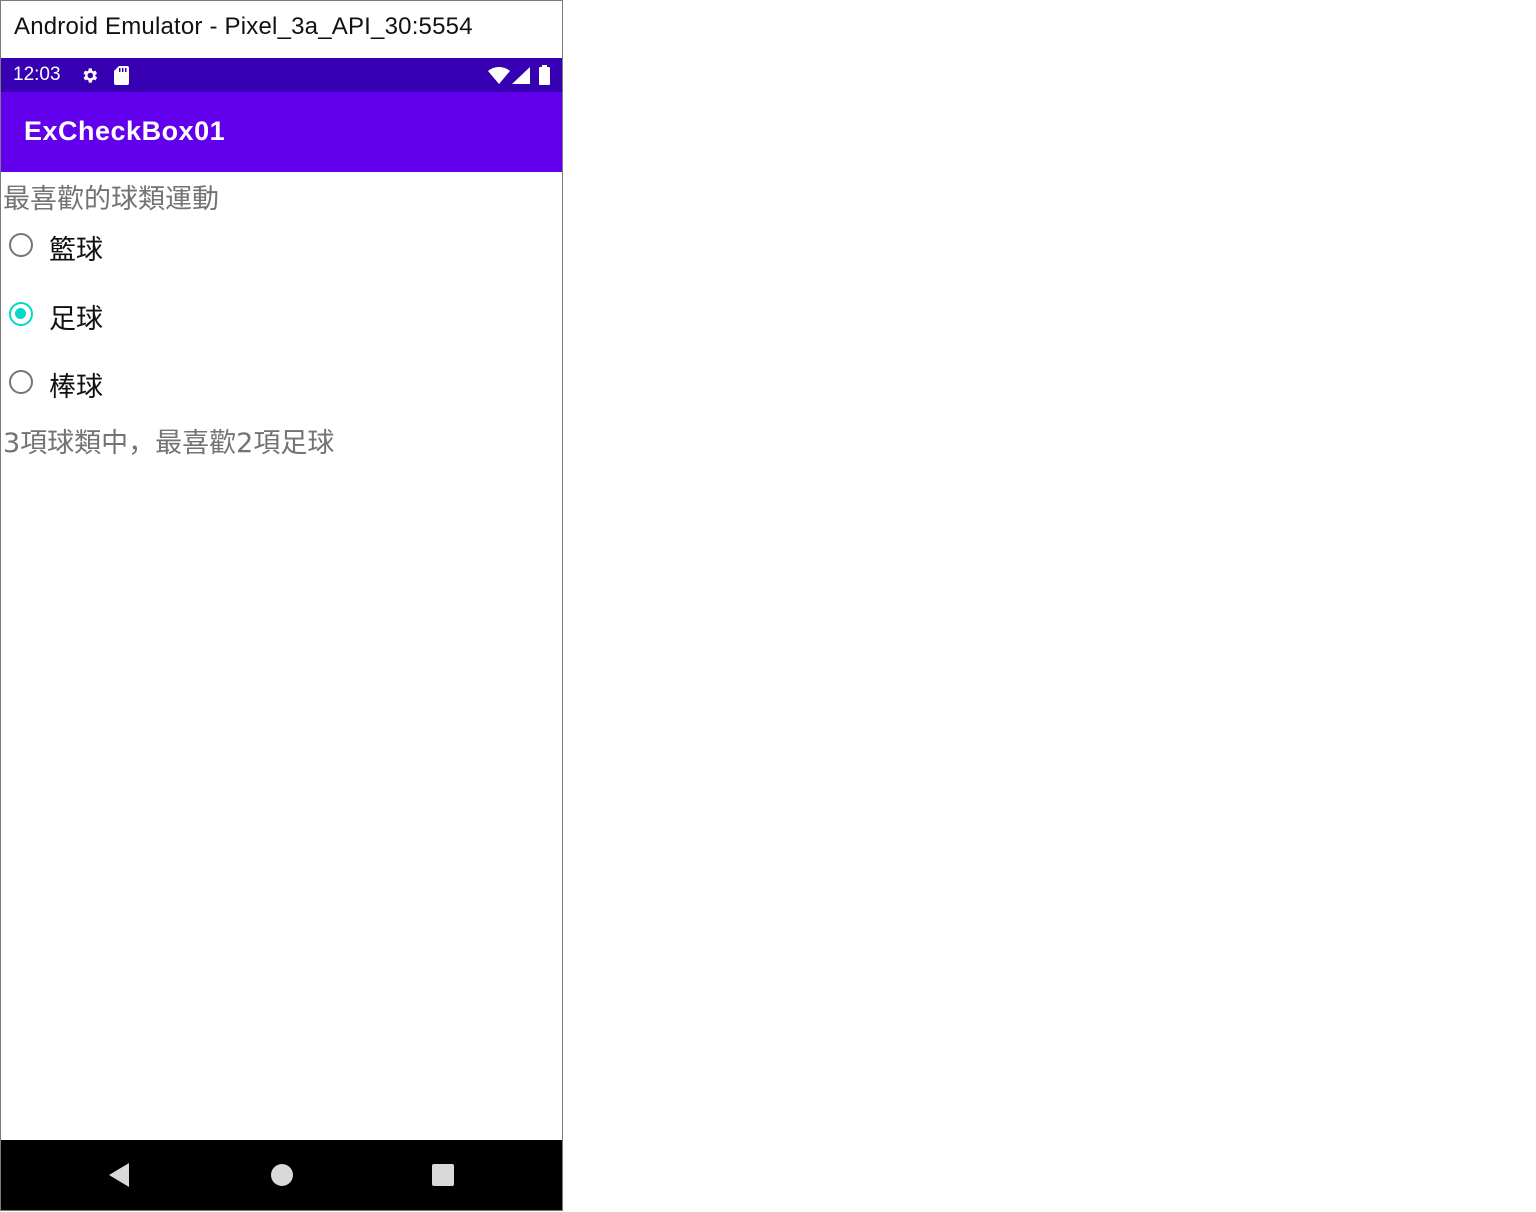 The image size is (1536, 1212). Describe the element at coordinates (76, 316) in the screenshot. I see `radio-label: 足球` at that location.